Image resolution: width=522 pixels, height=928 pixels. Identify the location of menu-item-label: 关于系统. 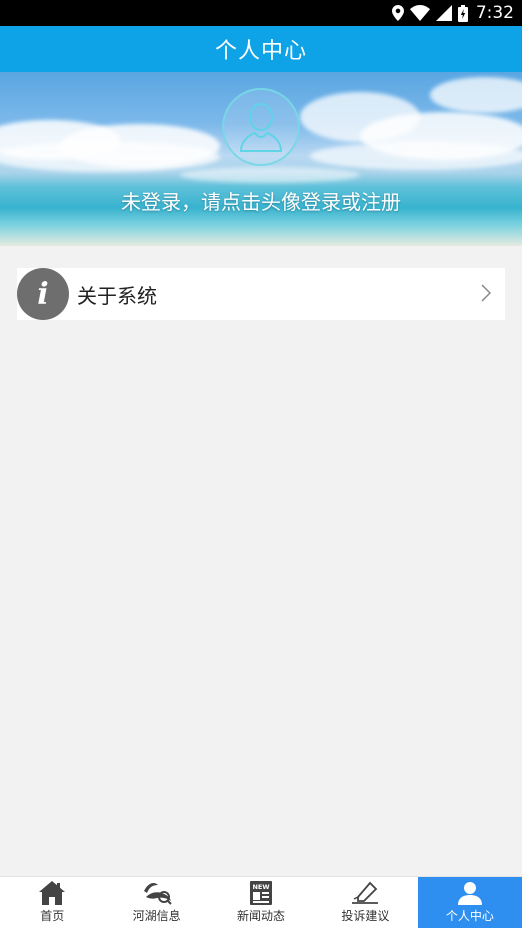
(117, 295).